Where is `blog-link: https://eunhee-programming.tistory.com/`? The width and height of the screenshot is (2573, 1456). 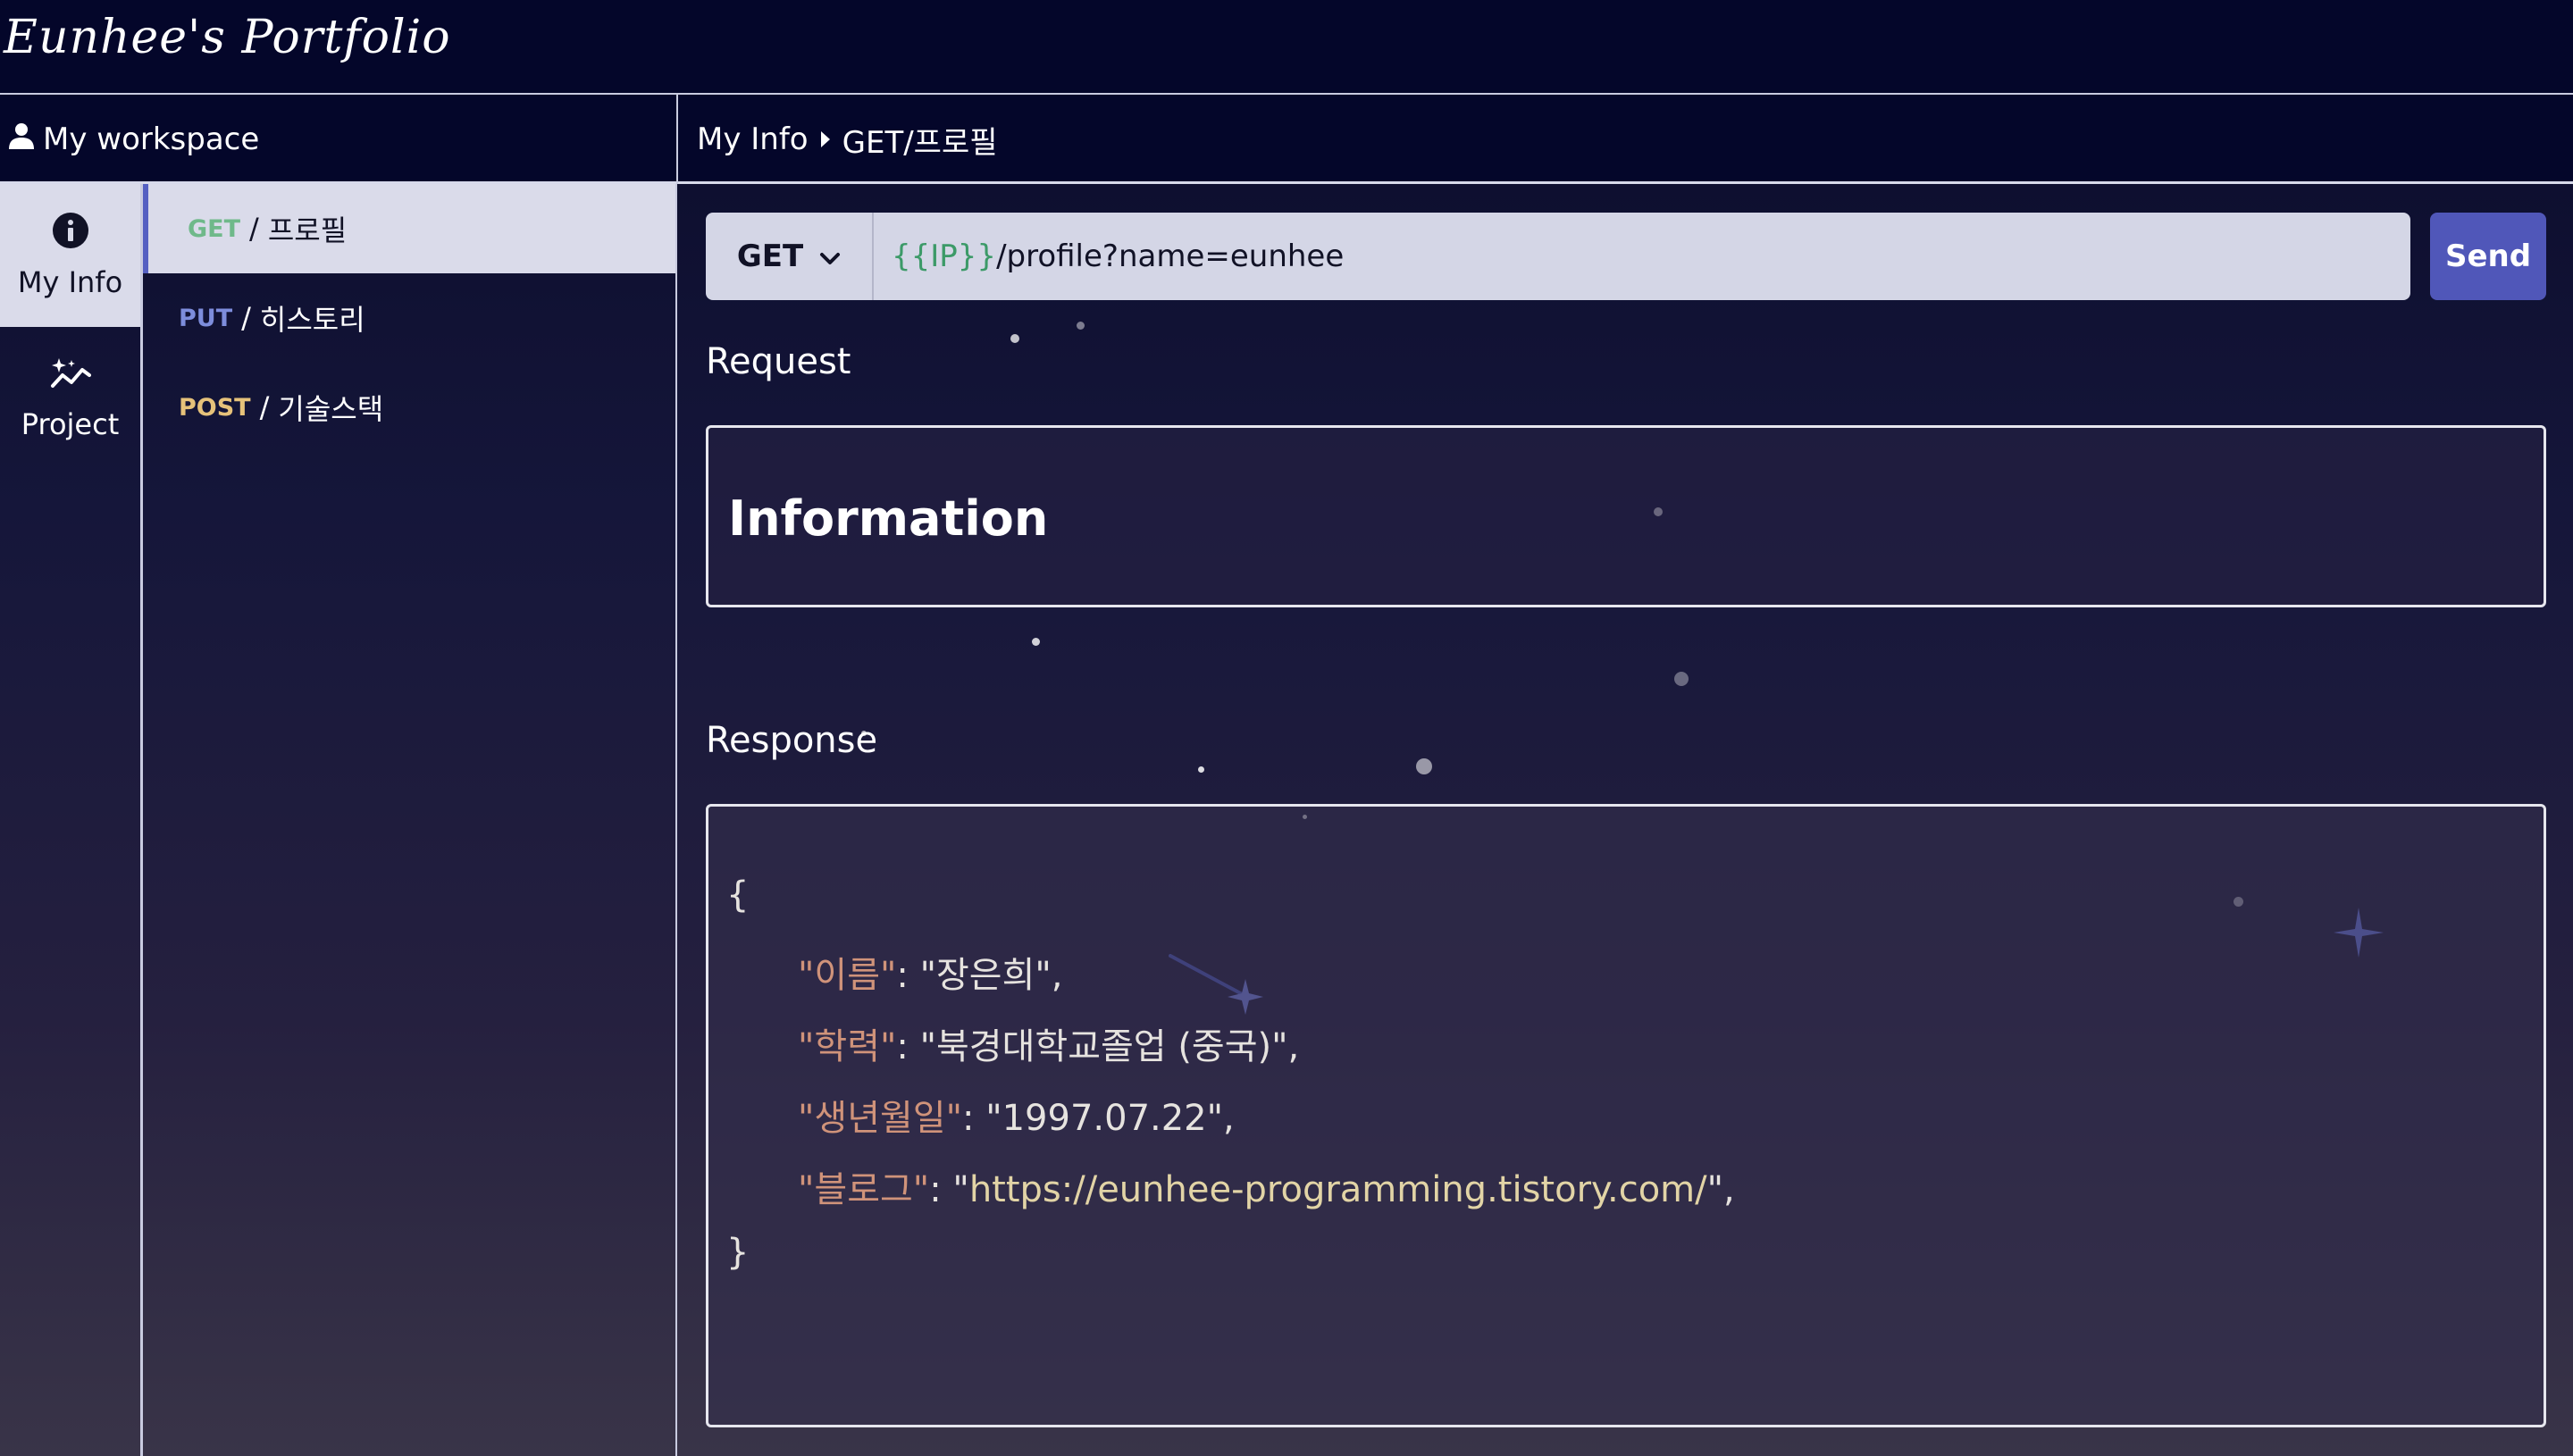
blog-link: https://eunhee-programming.tistory.com/ is located at coordinates (1338, 1189).